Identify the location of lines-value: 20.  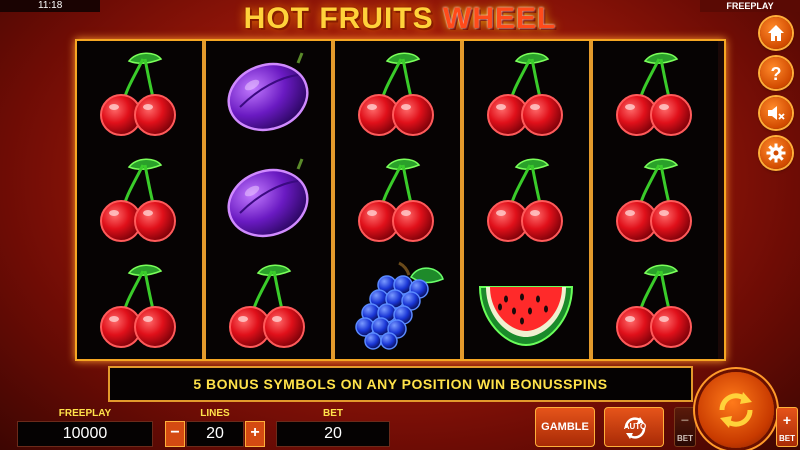
(215, 434).